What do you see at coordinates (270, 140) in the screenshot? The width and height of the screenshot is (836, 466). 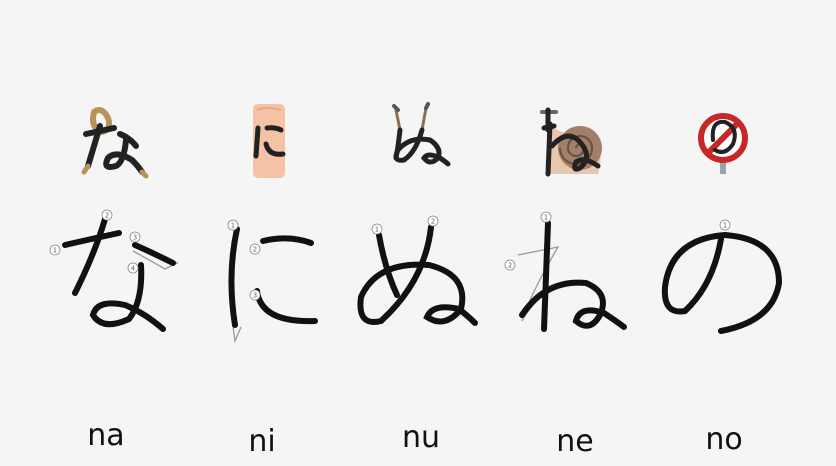 I see `knee-icon` at bounding box center [270, 140].